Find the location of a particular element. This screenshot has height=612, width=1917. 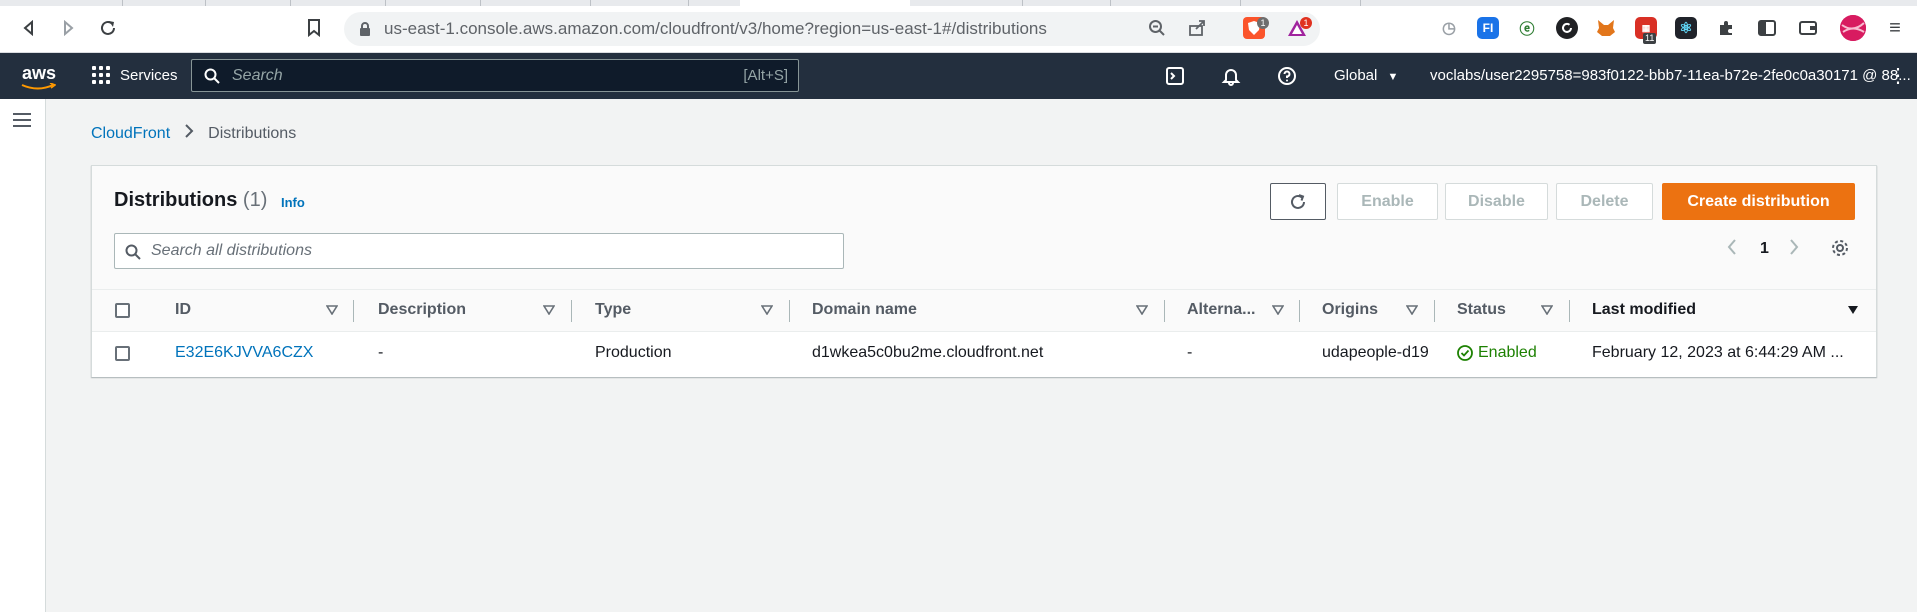

fi-extension-icon: FI is located at coordinates (1488, 28).